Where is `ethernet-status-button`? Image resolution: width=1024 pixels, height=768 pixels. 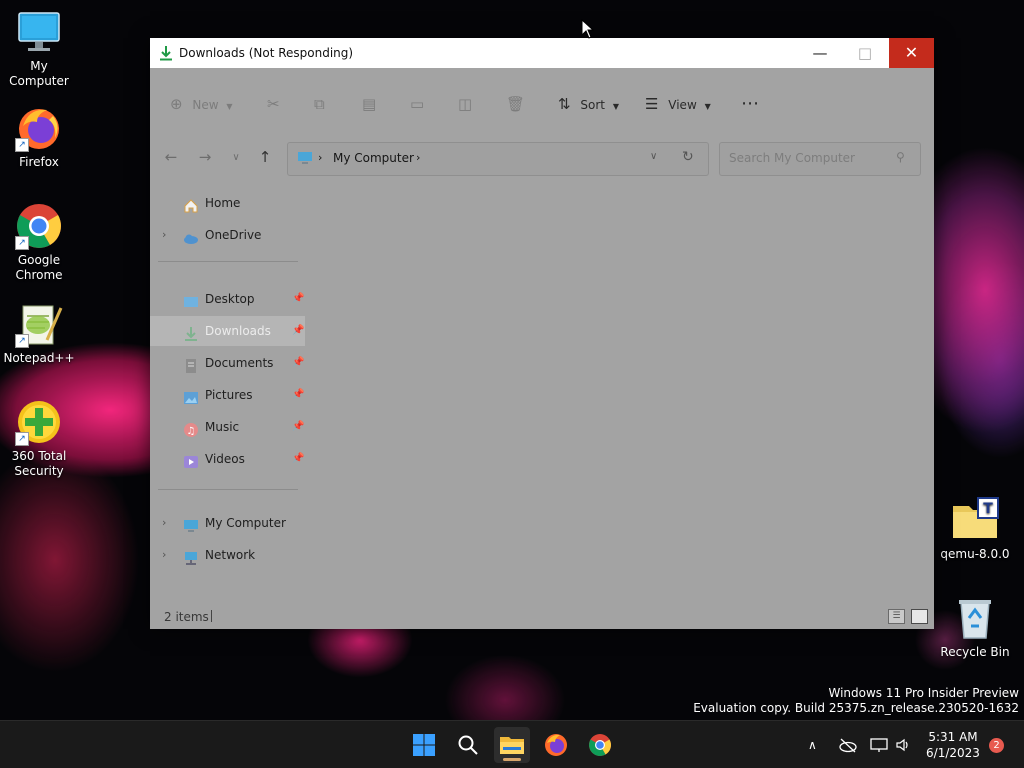 ethernet-status-button is located at coordinates (879, 744).